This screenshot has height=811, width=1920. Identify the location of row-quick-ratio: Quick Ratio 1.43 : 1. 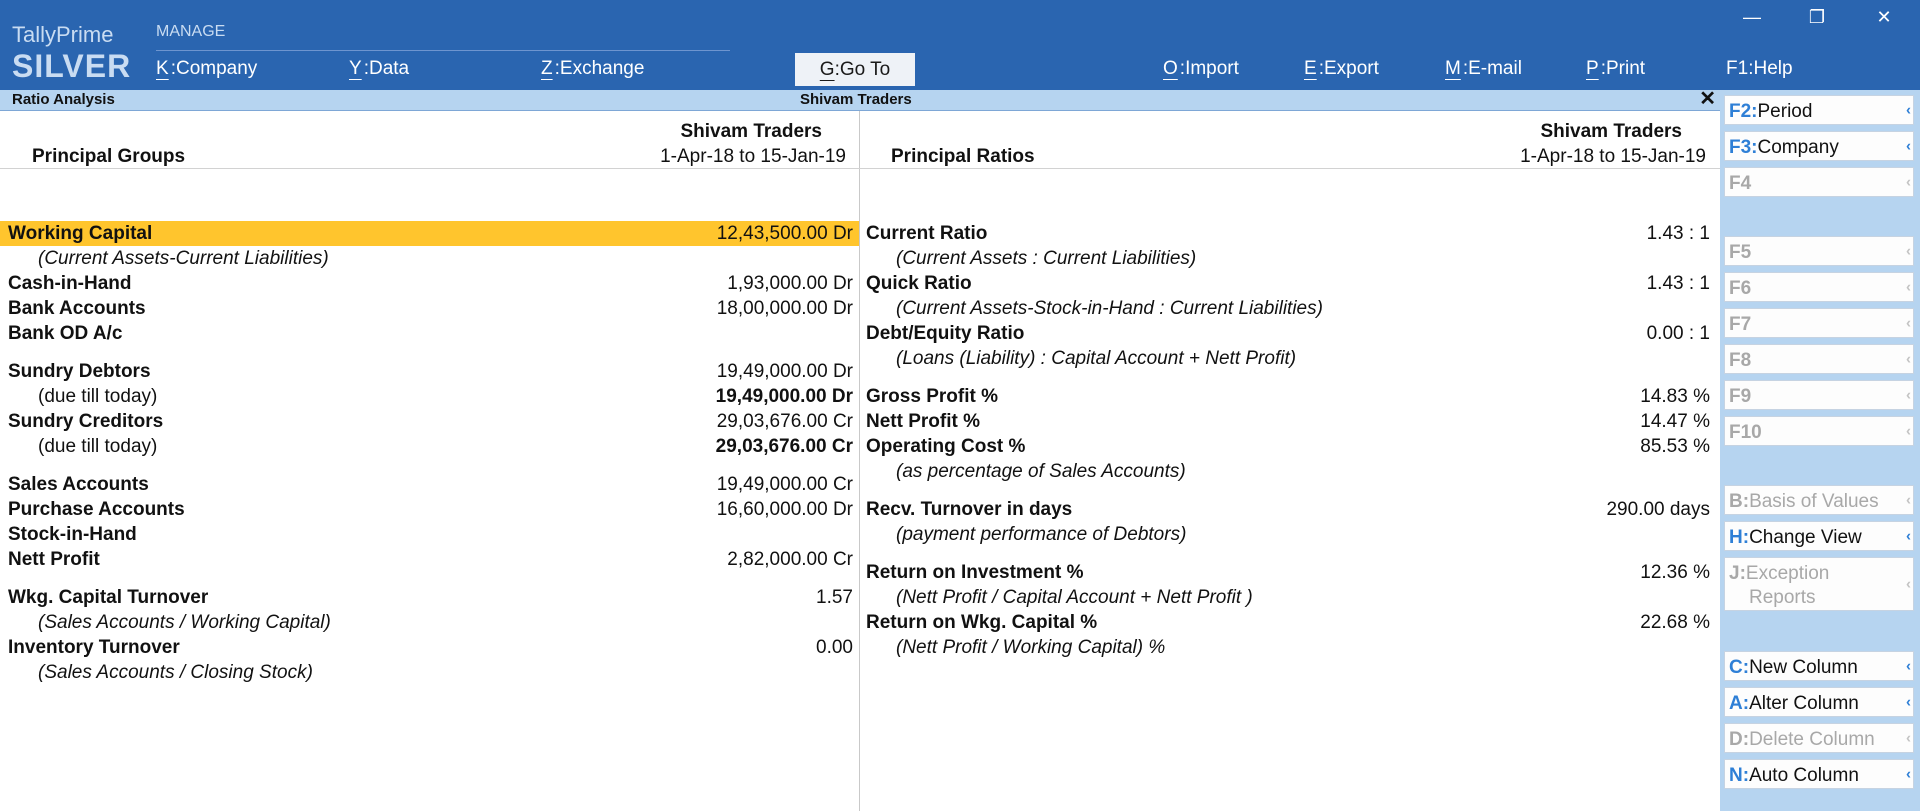
(1287, 283).